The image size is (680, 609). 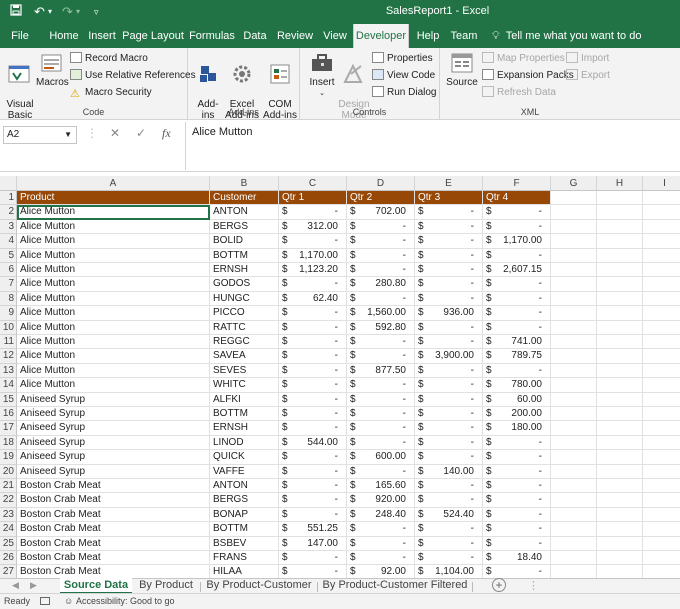 I want to click on column-header: I, so click(x=661, y=183).